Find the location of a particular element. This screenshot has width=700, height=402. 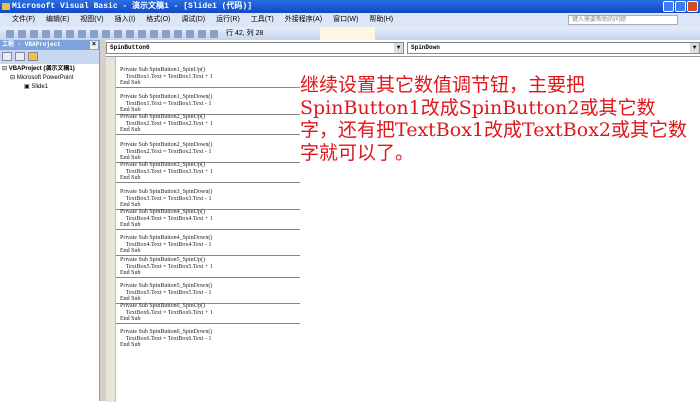

object-browser-icon is located at coordinates (190, 33).